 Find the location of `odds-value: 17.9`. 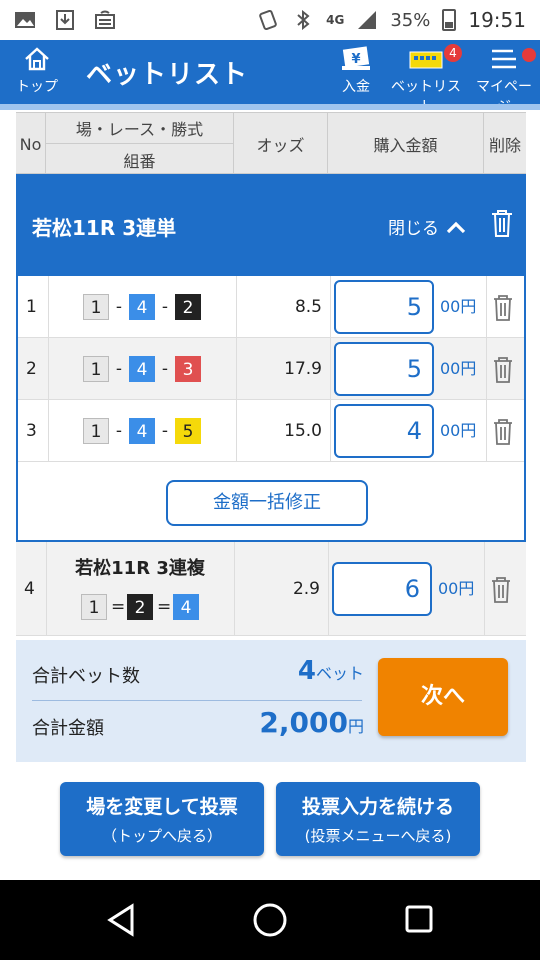

odds-value: 17.9 is located at coordinates (303, 369).